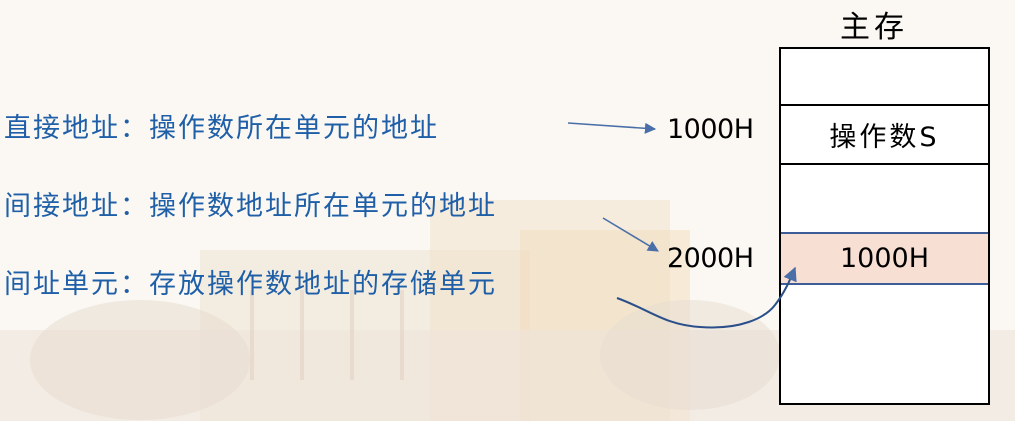 The height and width of the screenshot is (421, 1015). Describe the element at coordinates (682, 225) in the screenshot. I see `arrows-layer` at that location.